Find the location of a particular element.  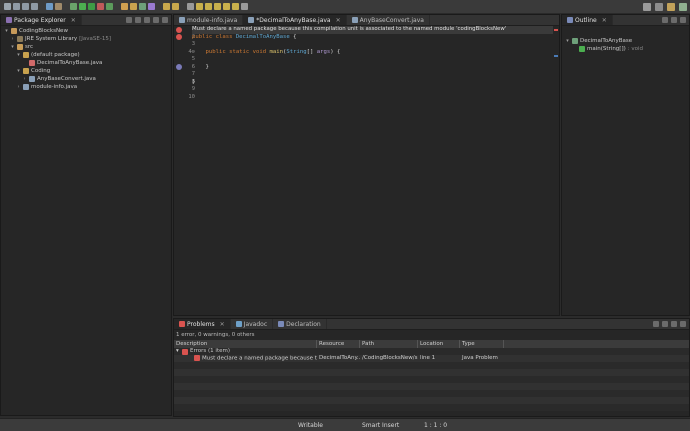

filter-icon is located at coordinates (656, 324).